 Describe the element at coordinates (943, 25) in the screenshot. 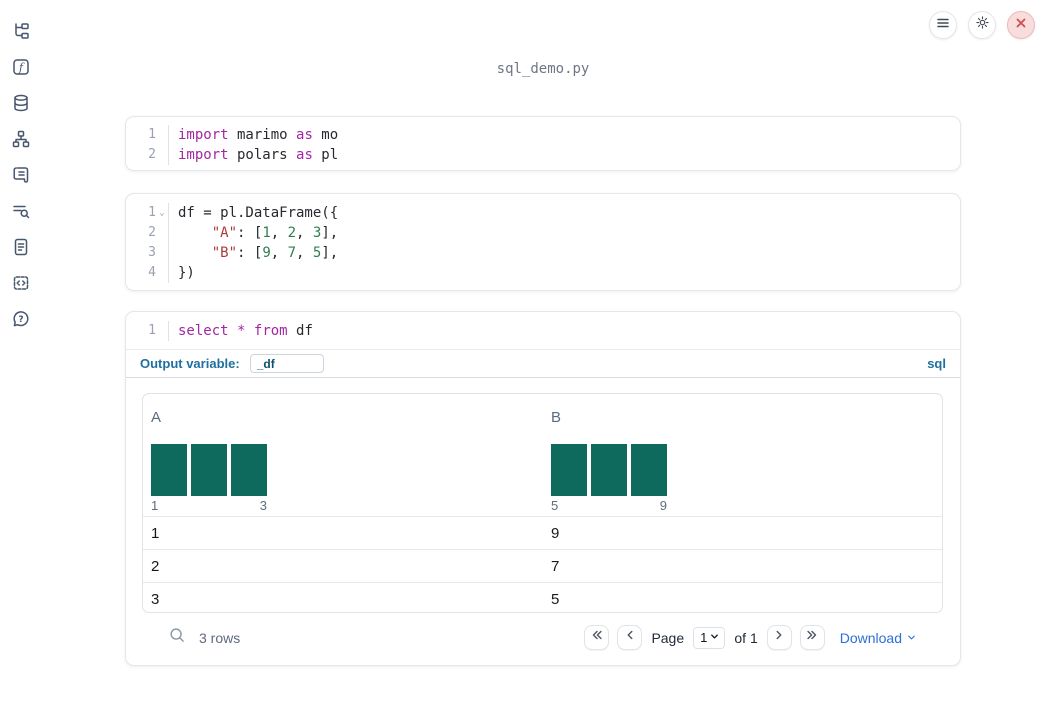

I see `notebook-menu-button` at that location.